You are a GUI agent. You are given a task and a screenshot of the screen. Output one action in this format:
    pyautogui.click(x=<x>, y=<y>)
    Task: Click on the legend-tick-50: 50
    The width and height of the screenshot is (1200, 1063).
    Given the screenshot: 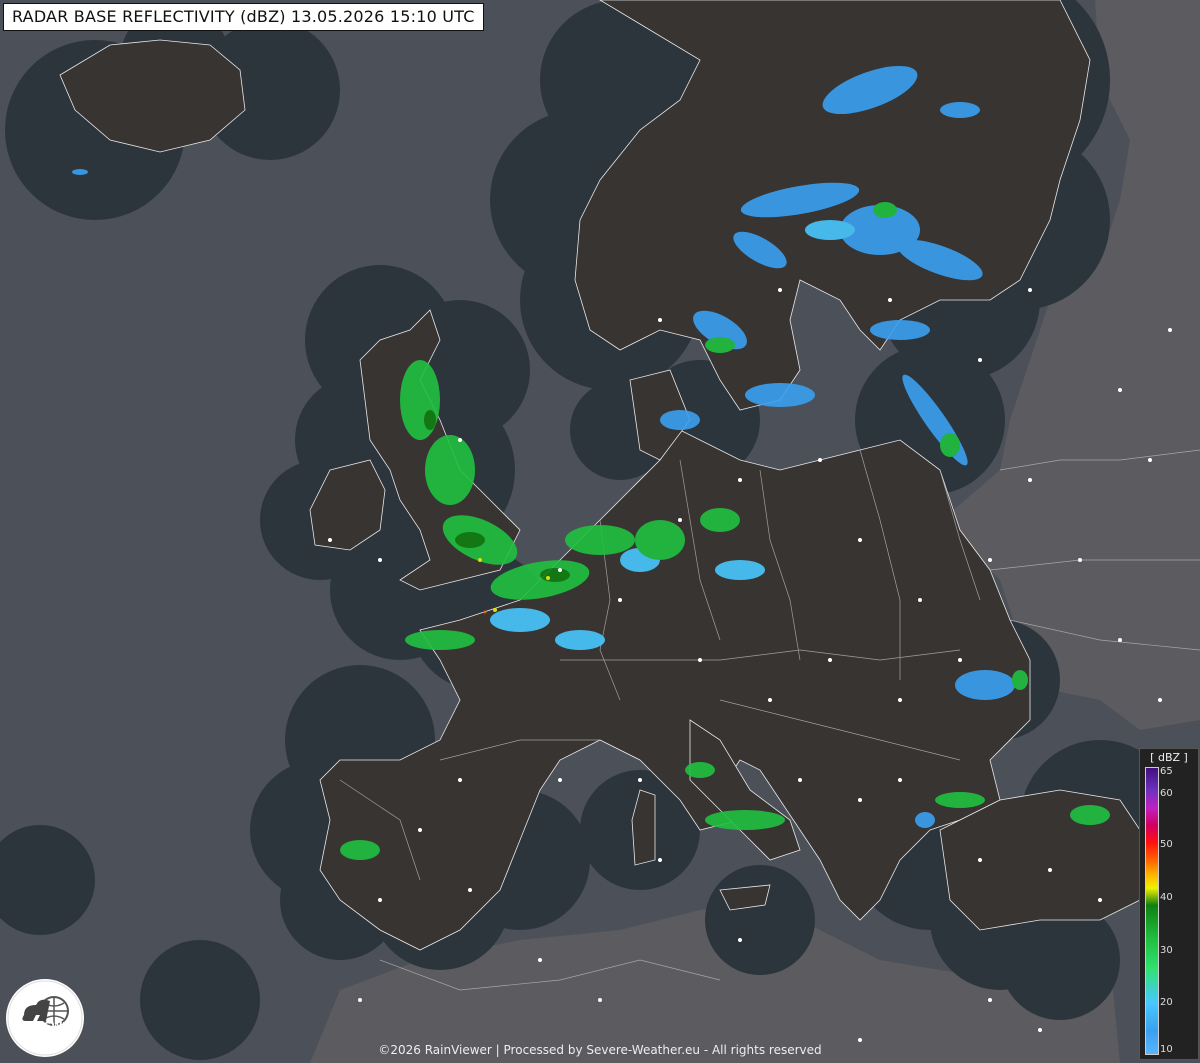 What is the action you would take?
    pyautogui.click(x=1166, y=844)
    